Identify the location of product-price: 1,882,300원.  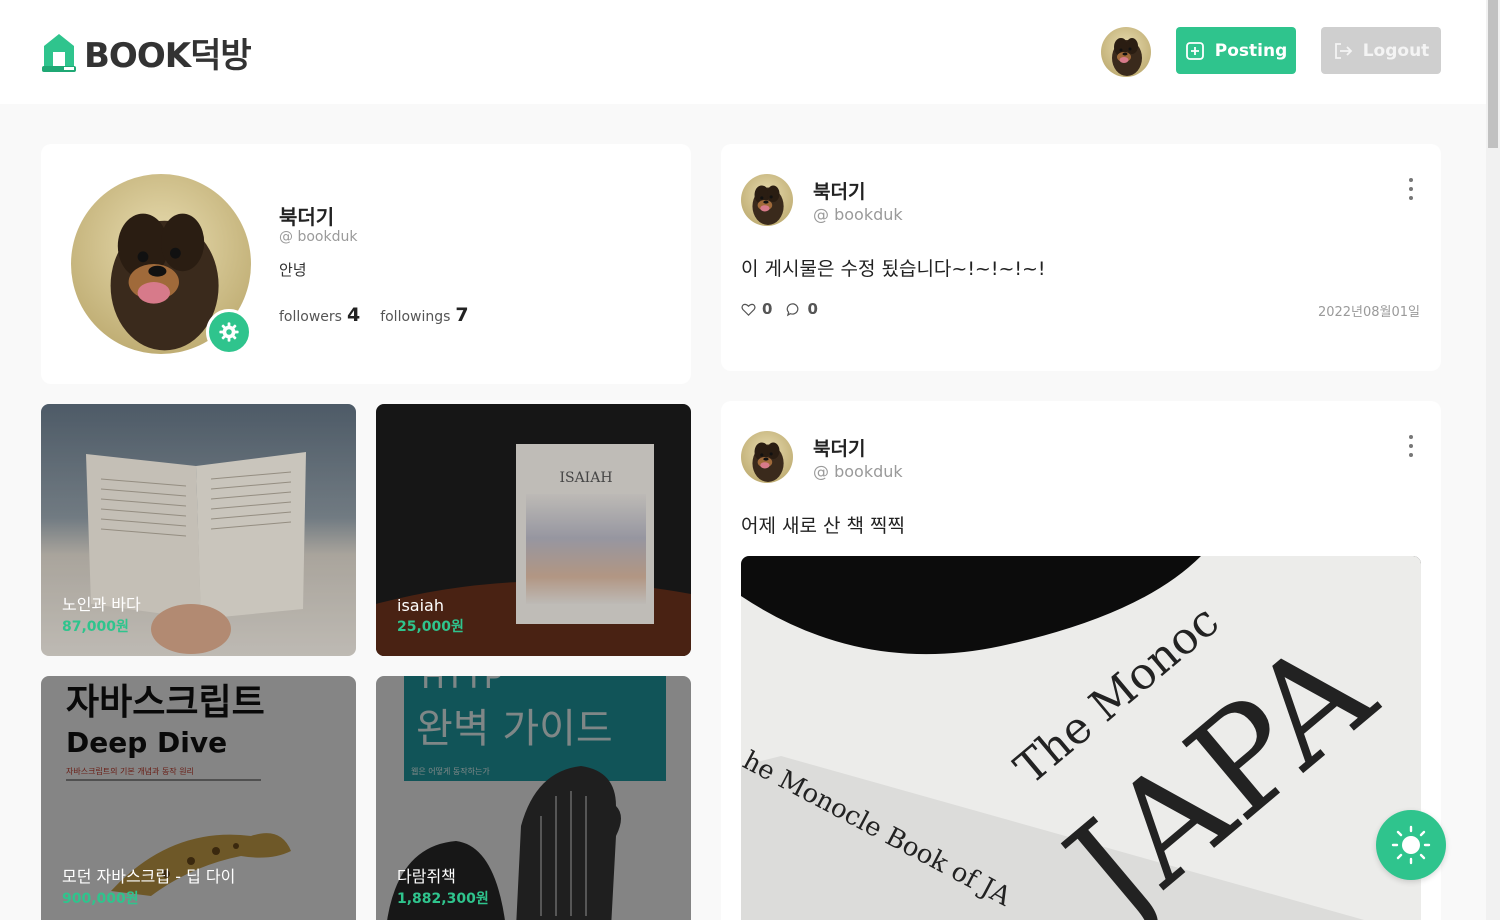
(443, 899).